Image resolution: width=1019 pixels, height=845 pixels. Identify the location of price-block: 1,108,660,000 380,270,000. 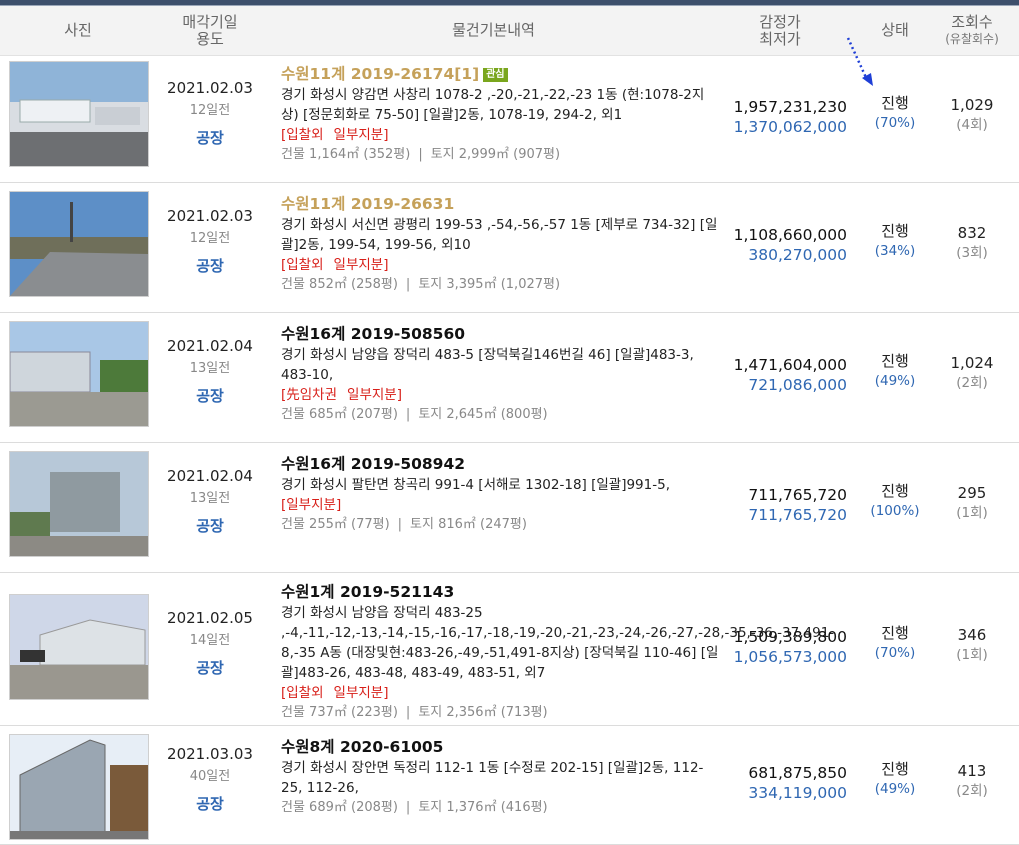
(786, 245).